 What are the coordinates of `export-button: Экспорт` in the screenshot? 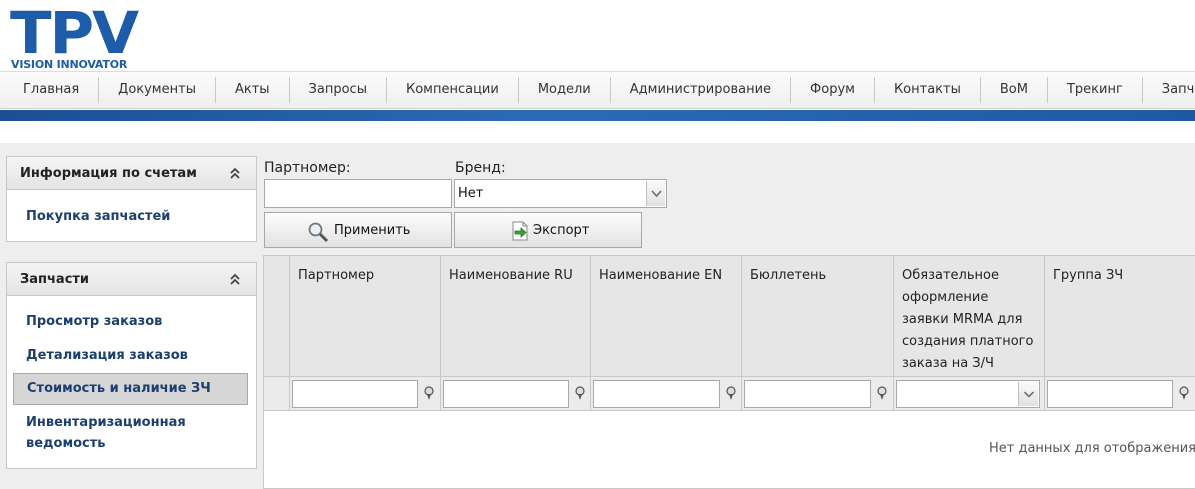 It's located at (548, 230).